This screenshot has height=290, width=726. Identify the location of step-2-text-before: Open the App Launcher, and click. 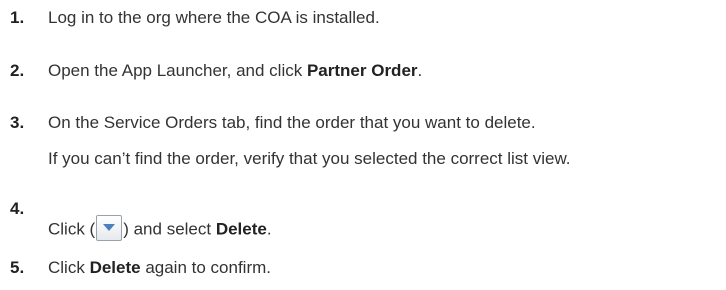
(177, 70).